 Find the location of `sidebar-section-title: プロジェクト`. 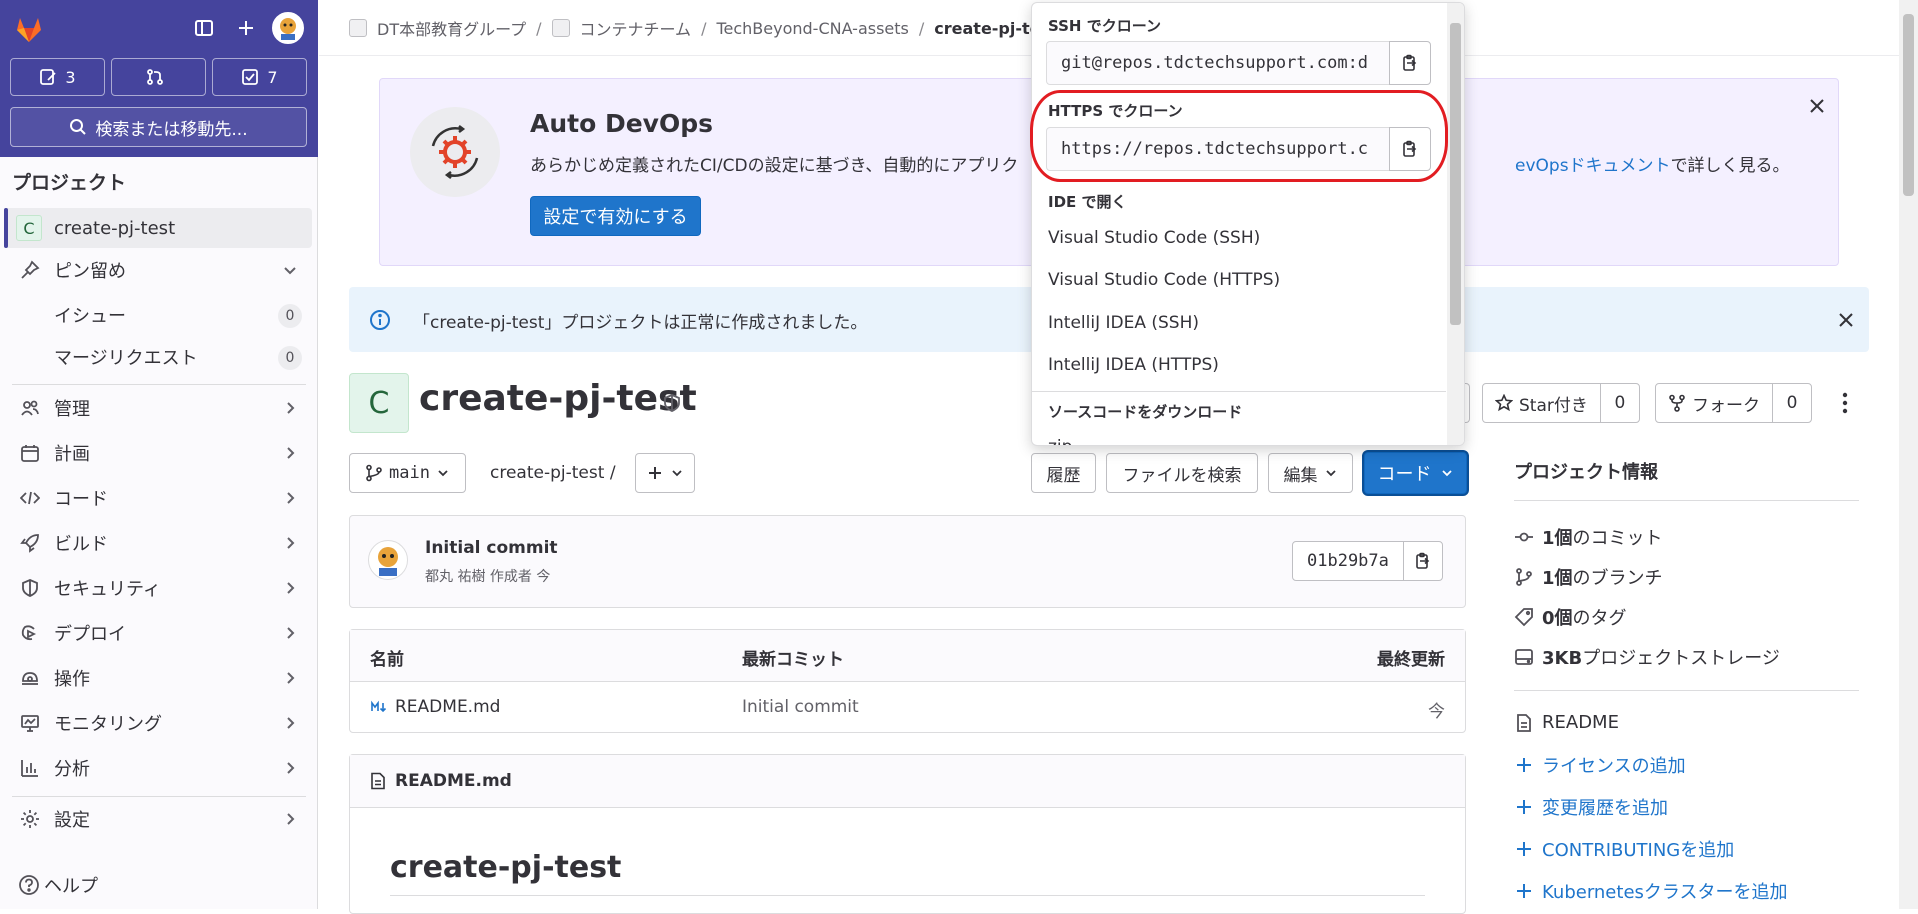

sidebar-section-title: プロジェクト is located at coordinates (69, 183).